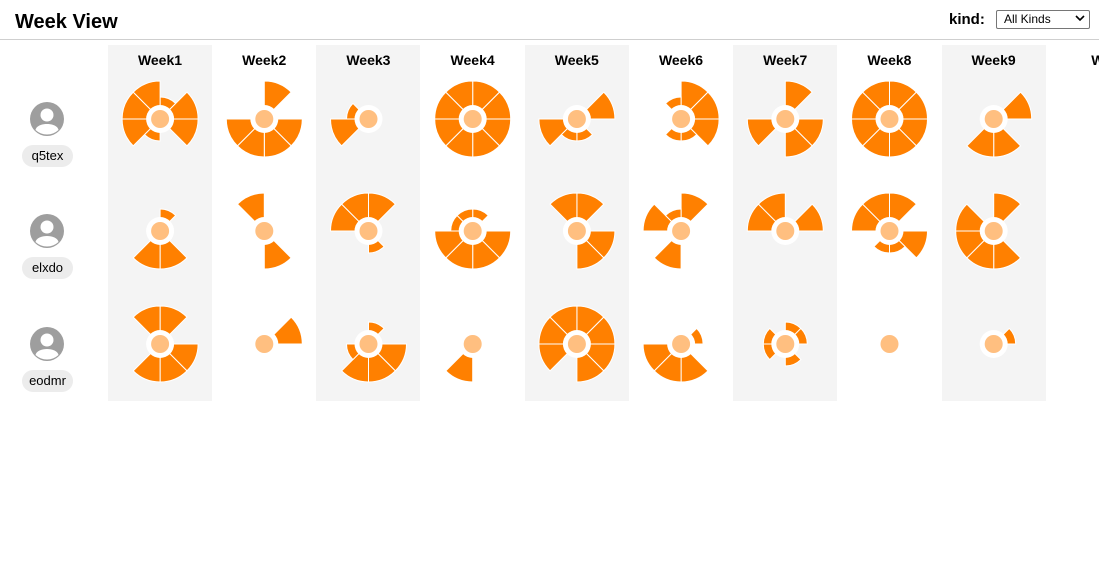  I want to click on kind-select-value: All Kinds, so click(1027, 19).